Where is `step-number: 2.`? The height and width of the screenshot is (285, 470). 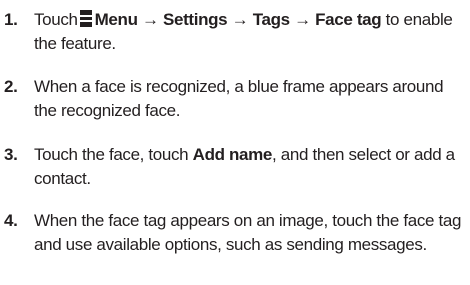
step-number: 2. is located at coordinates (11, 86).